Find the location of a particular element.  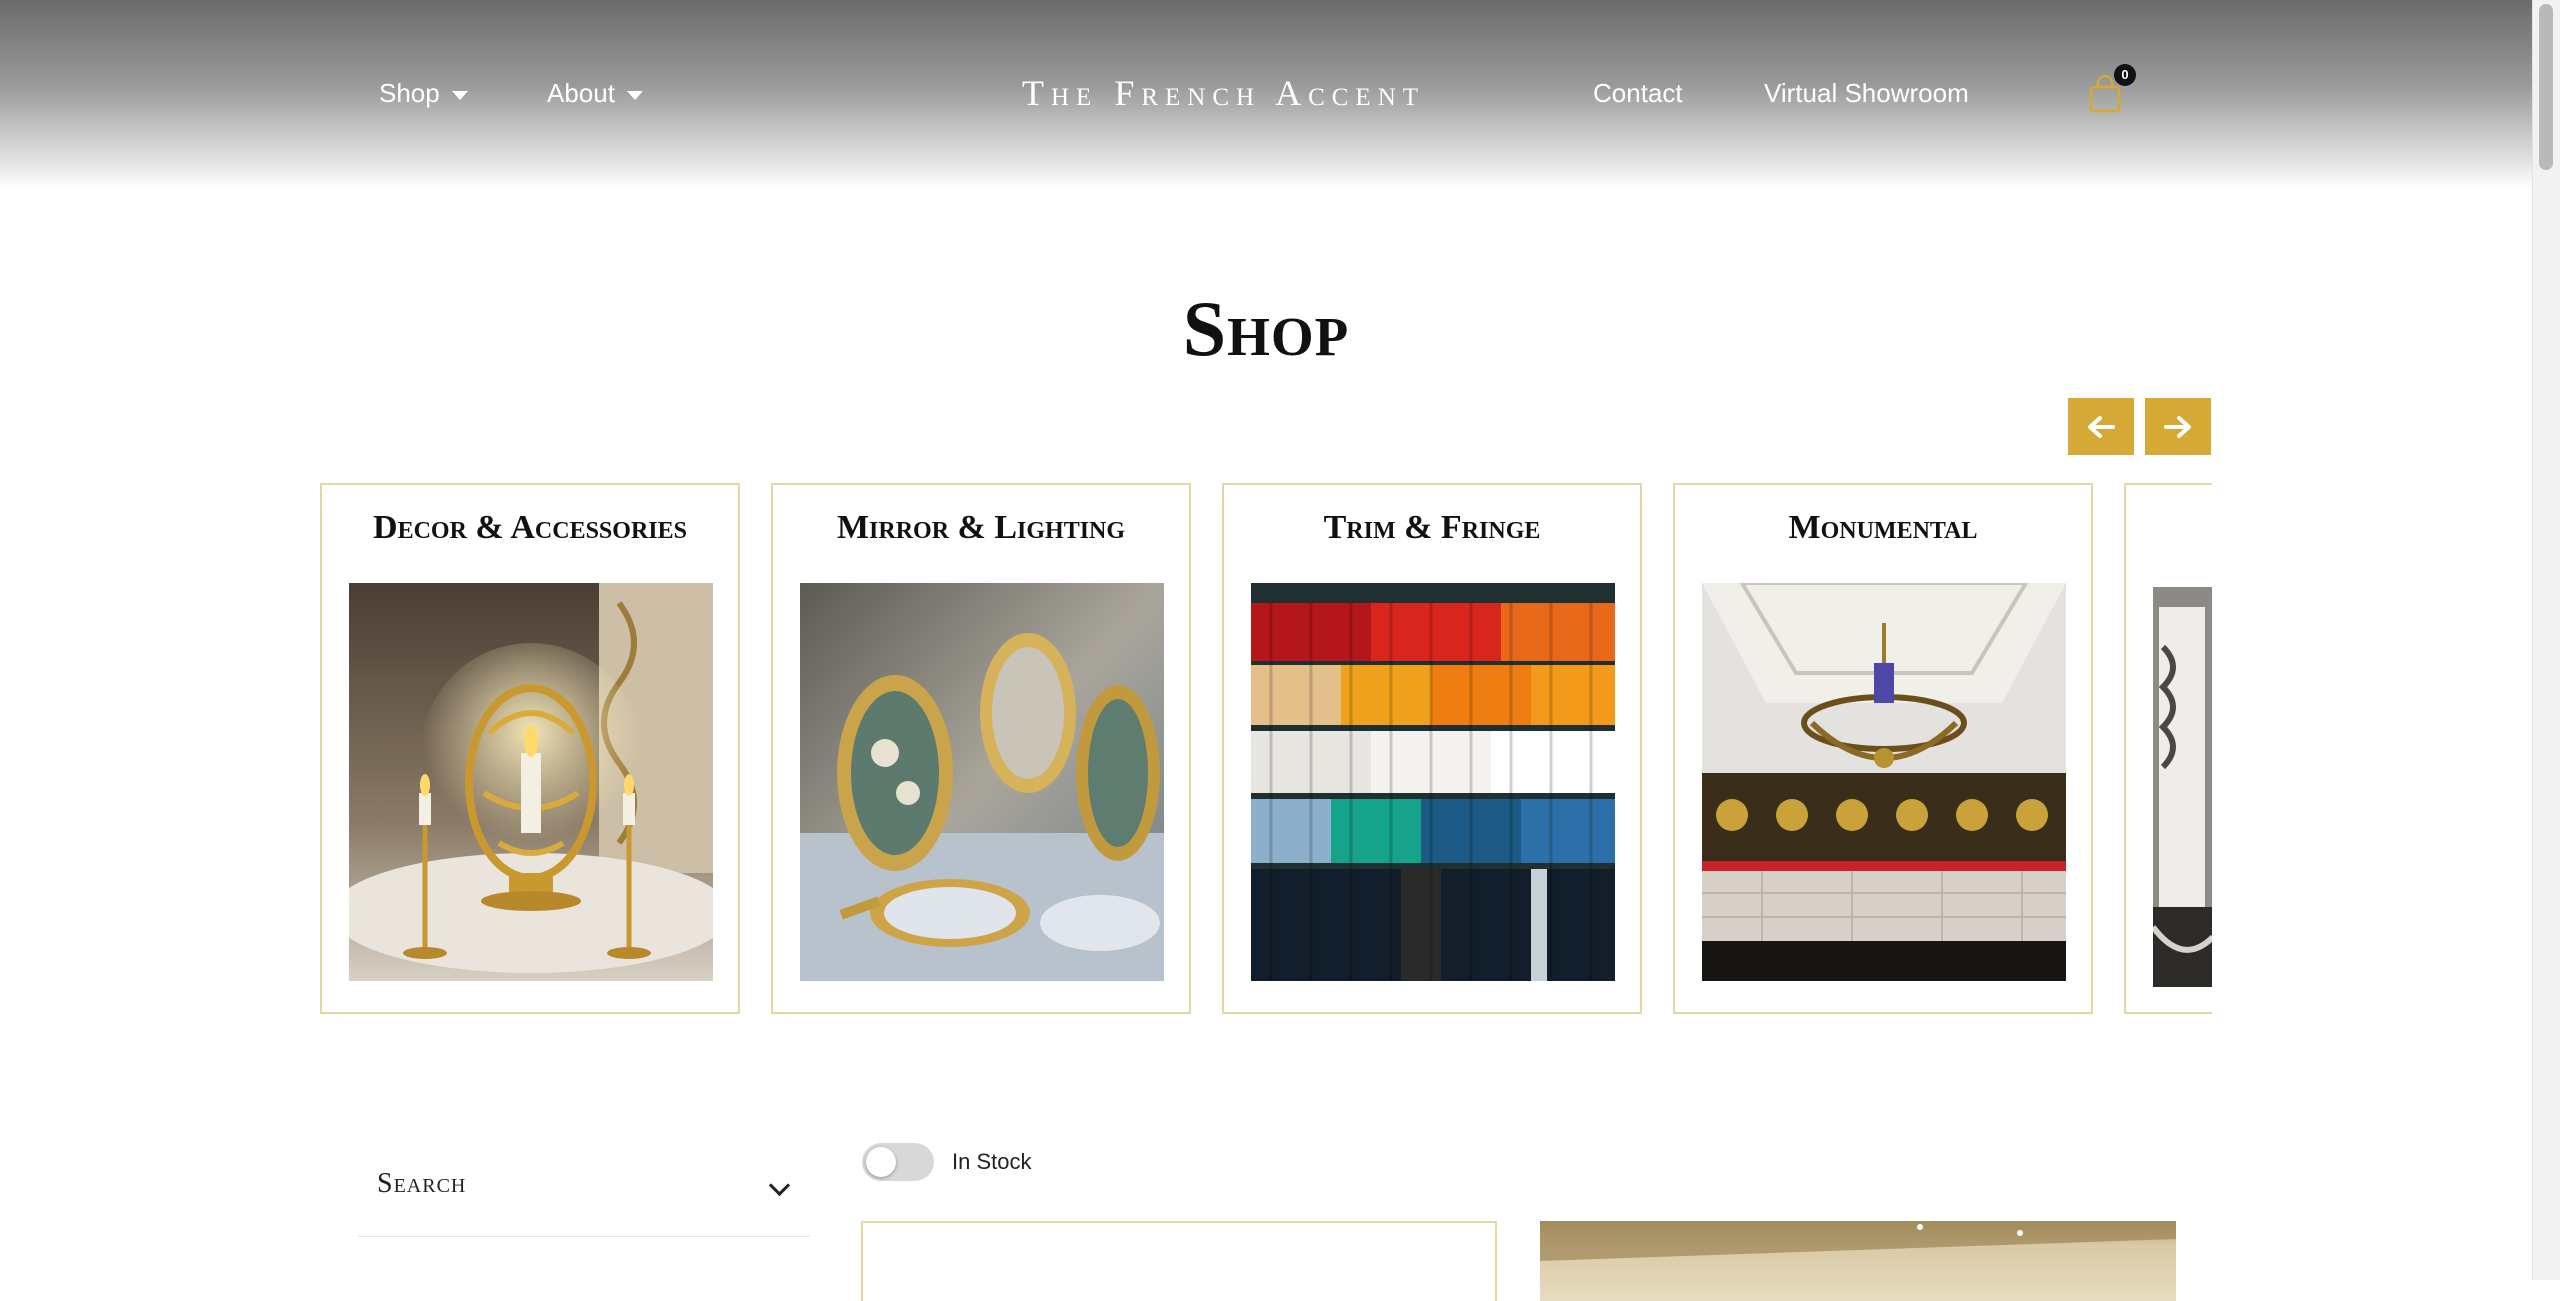

category-card-monumental: Monumental is located at coordinates (1883, 748).